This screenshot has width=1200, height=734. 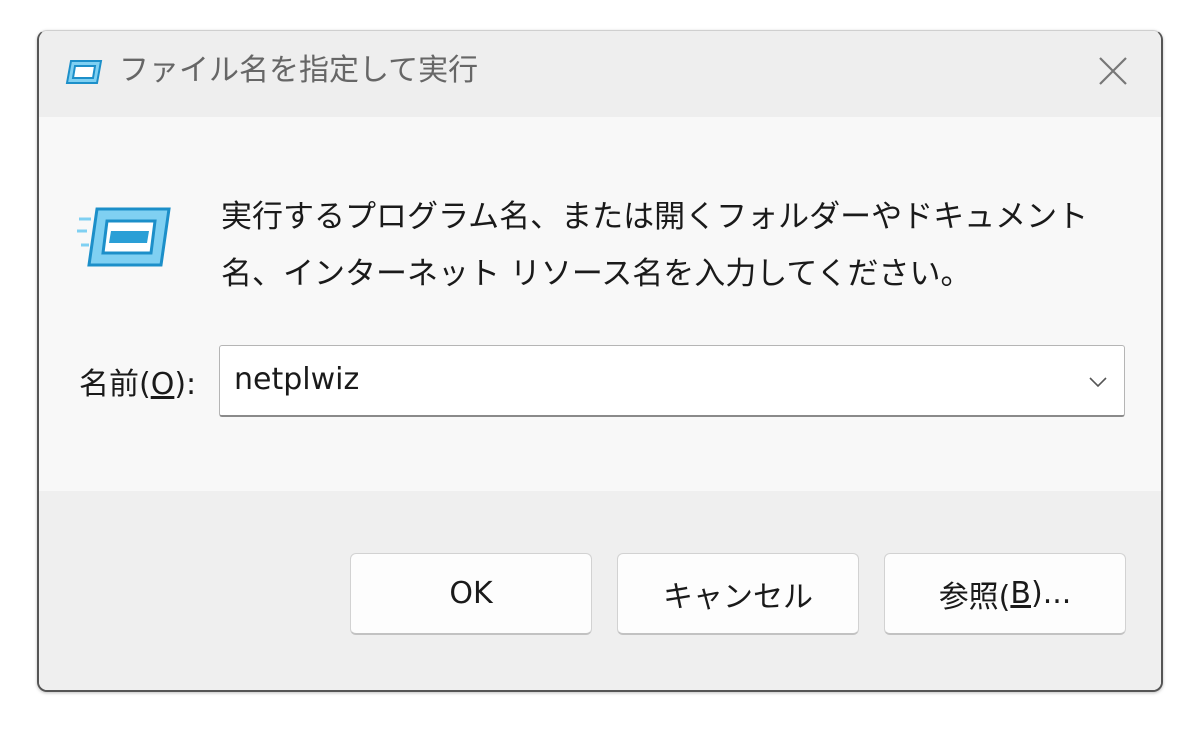 What do you see at coordinates (296, 380) in the screenshot?
I see `name-input: netplwiz` at bounding box center [296, 380].